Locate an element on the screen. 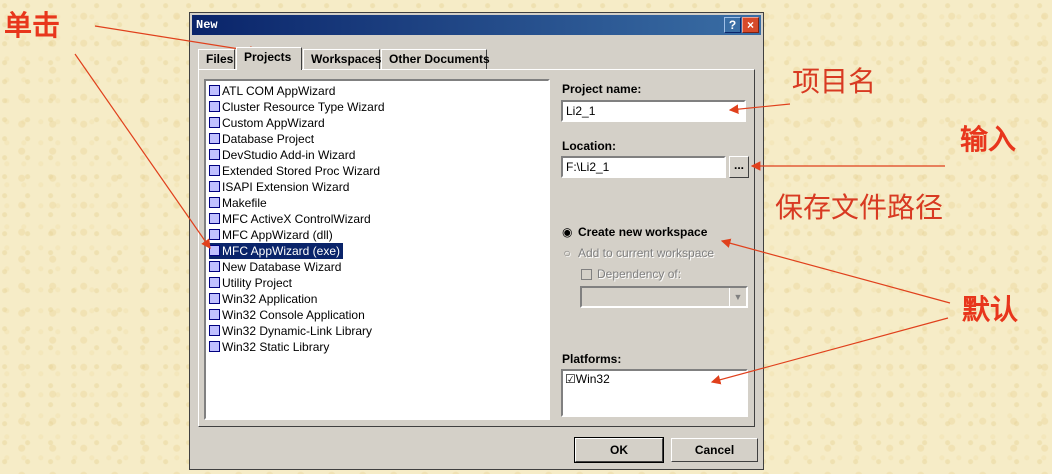 This screenshot has width=1052, height=474. create-new-workspace-radio: ◉ Create new workspace is located at coordinates (634, 232).